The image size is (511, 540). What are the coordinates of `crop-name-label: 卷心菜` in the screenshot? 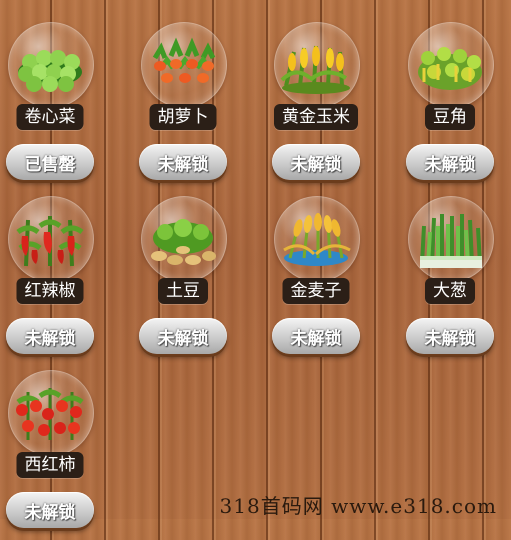 It's located at (50, 117).